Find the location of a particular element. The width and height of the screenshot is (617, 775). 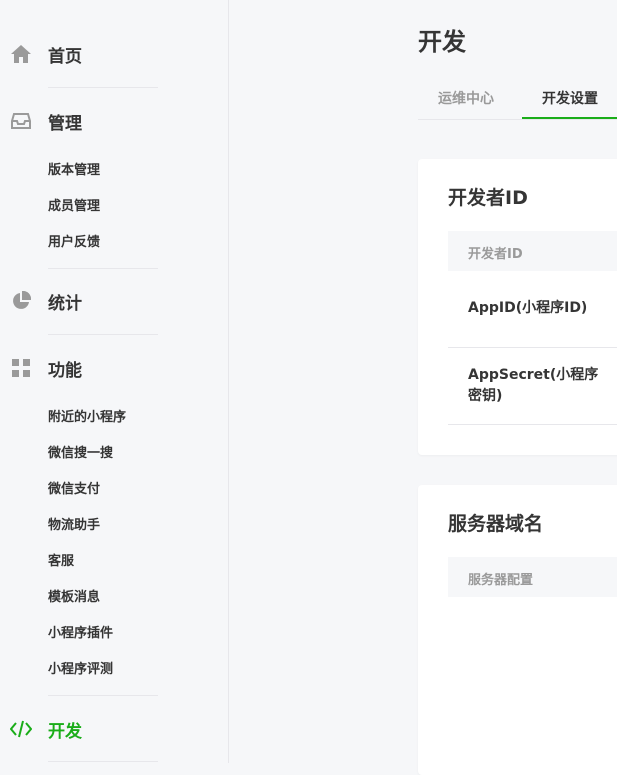

nav-stats: 统计 is located at coordinates (114, 301).